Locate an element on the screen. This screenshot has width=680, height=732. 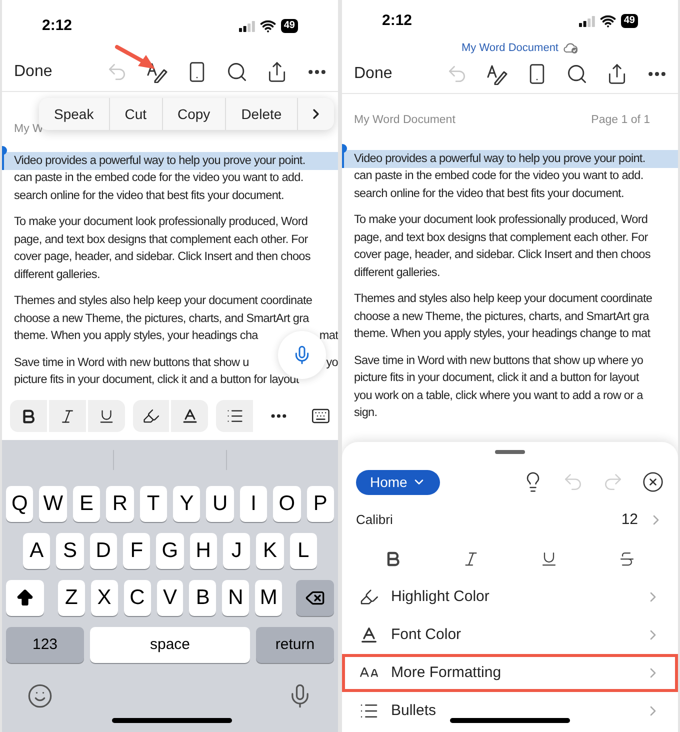
sheet-handle is located at coordinates (510, 452).